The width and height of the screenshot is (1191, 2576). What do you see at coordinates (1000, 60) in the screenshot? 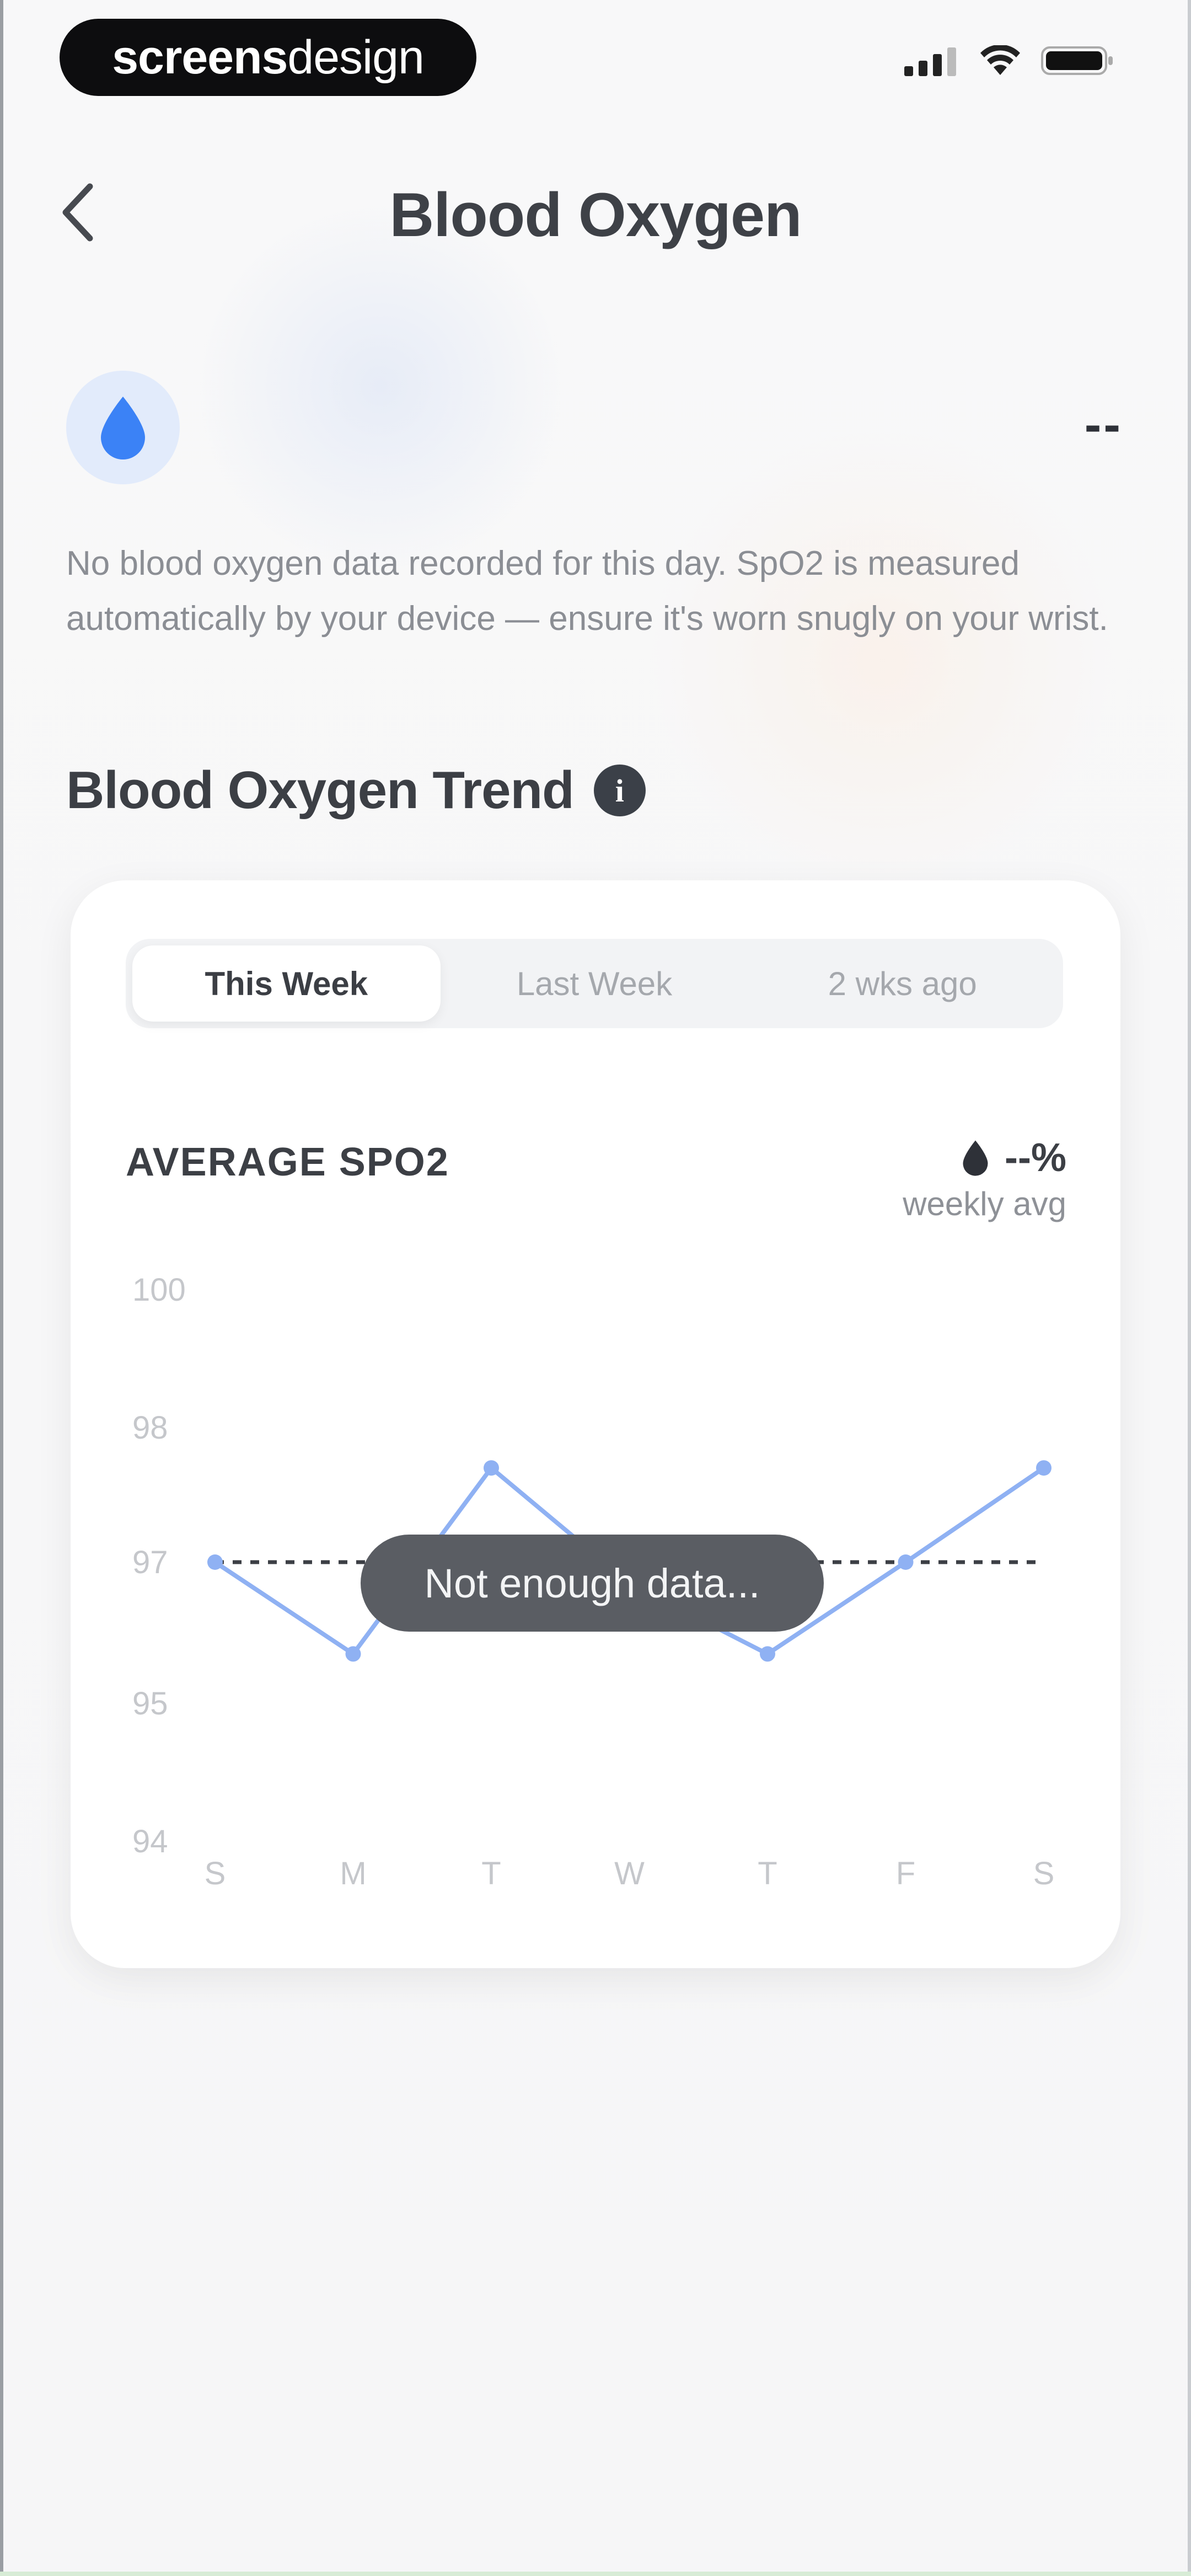
I see `wifi-icon` at bounding box center [1000, 60].